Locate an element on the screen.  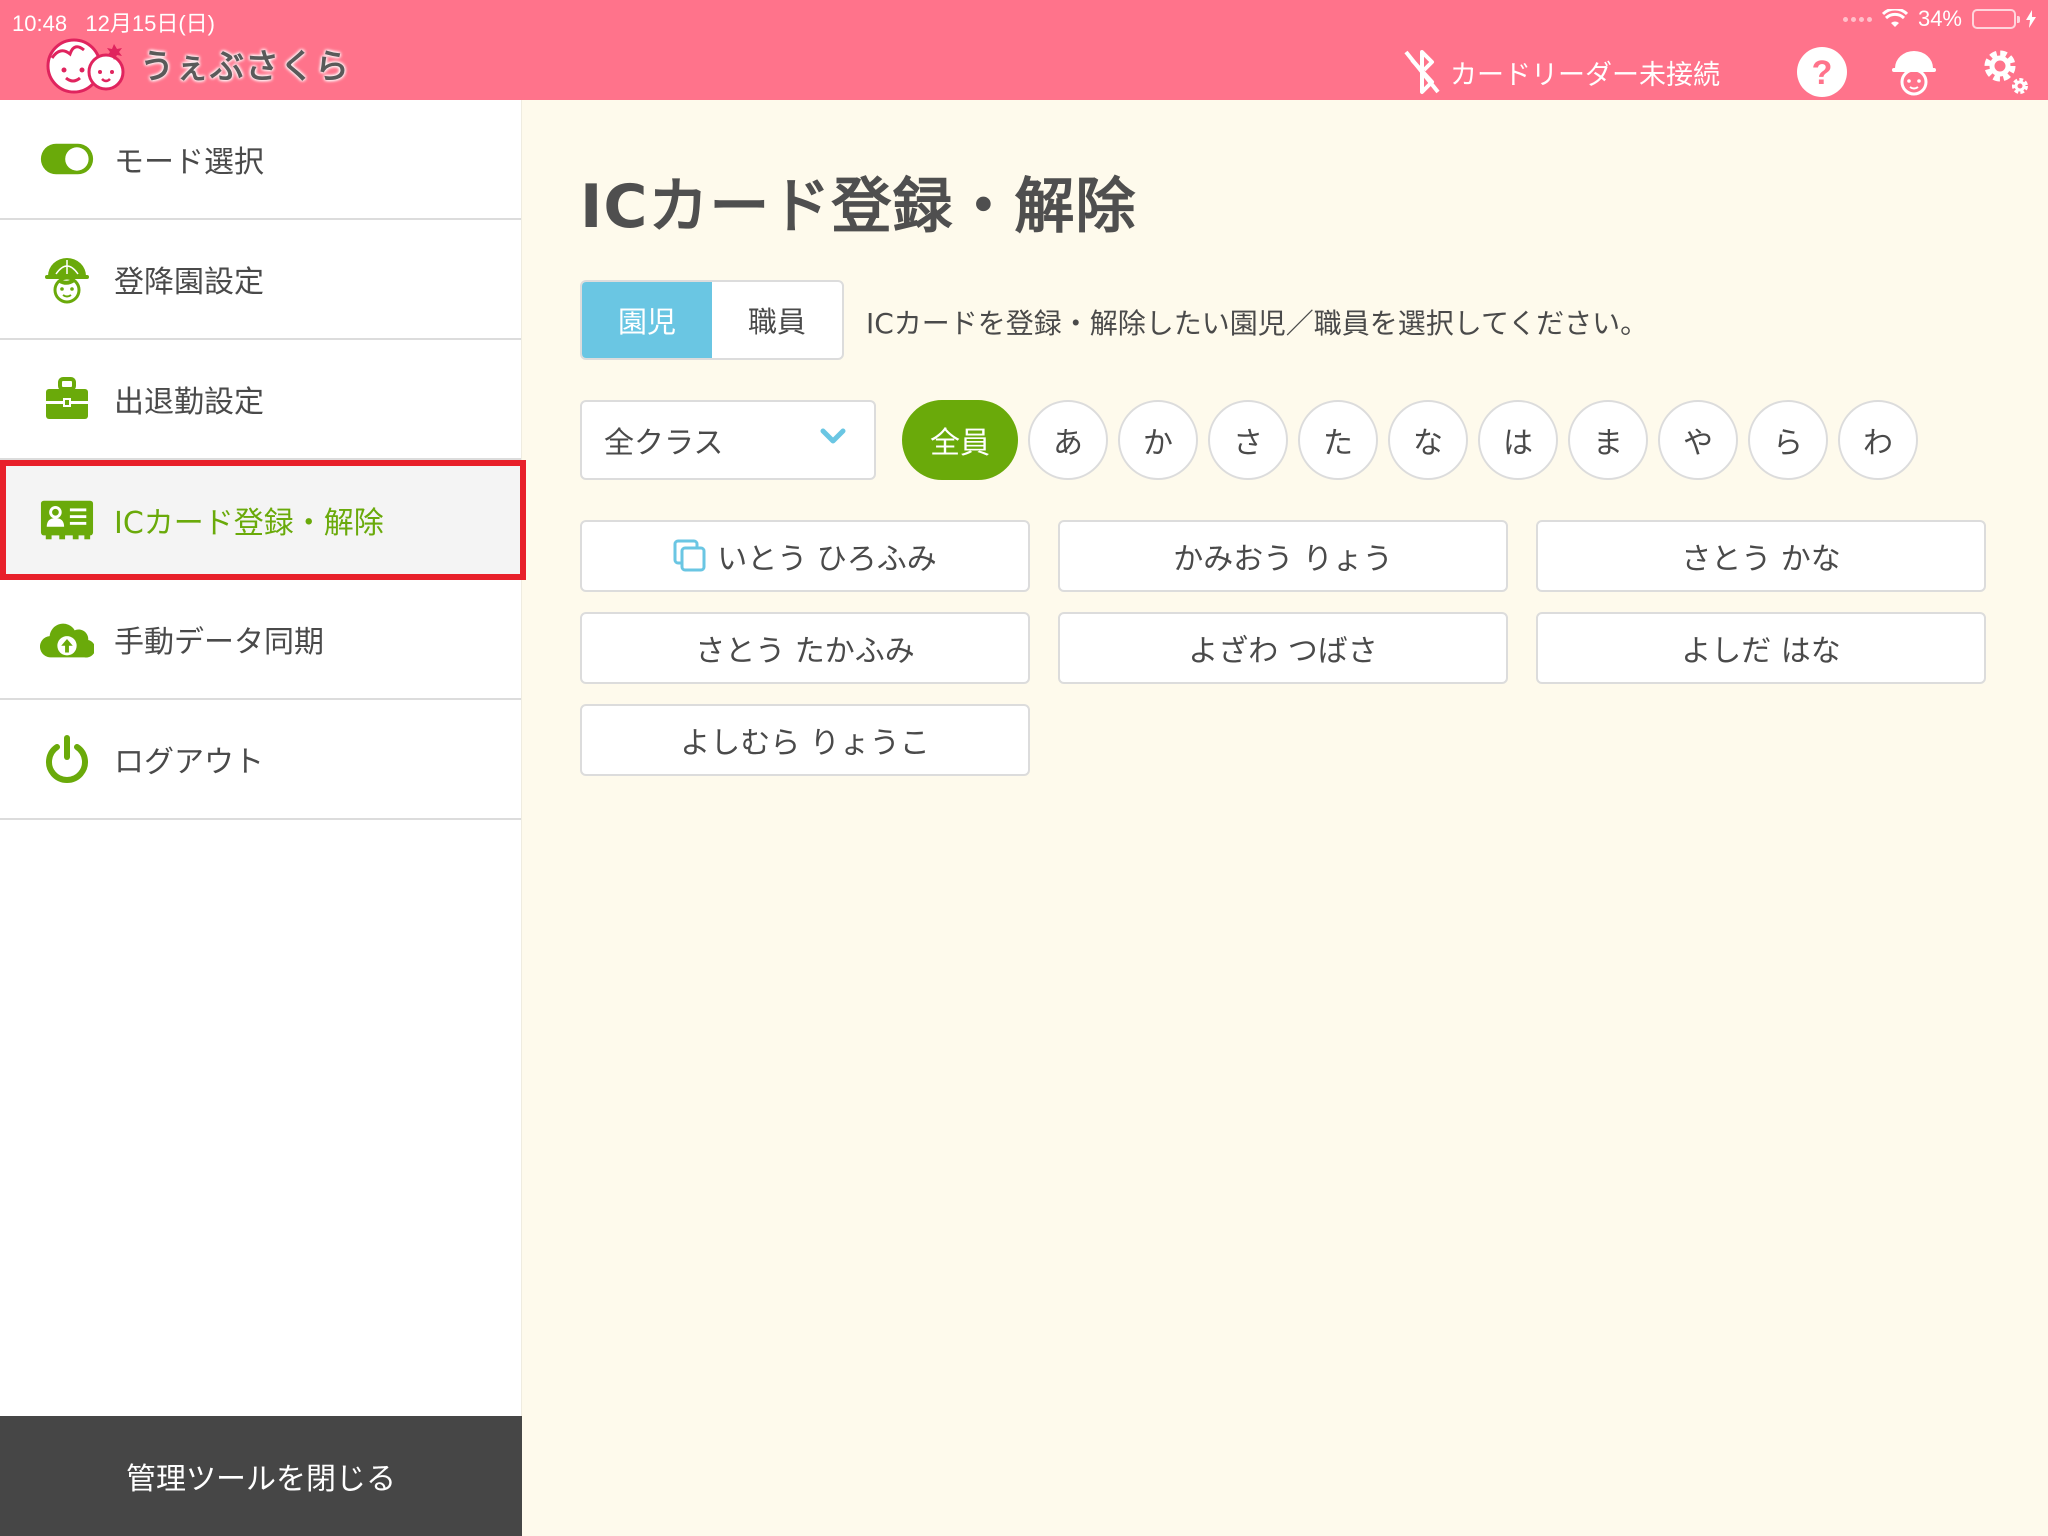
person-button: よしだ はな is located at coordinates (1761, 648).